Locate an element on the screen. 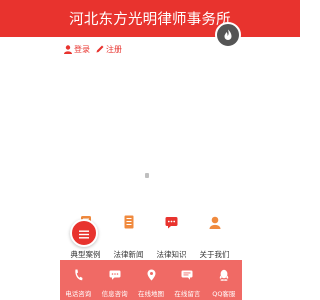 This screenshot has height=300, width=320. footer-item-phone: 电话咨询 is located at coordinates (78, 280).